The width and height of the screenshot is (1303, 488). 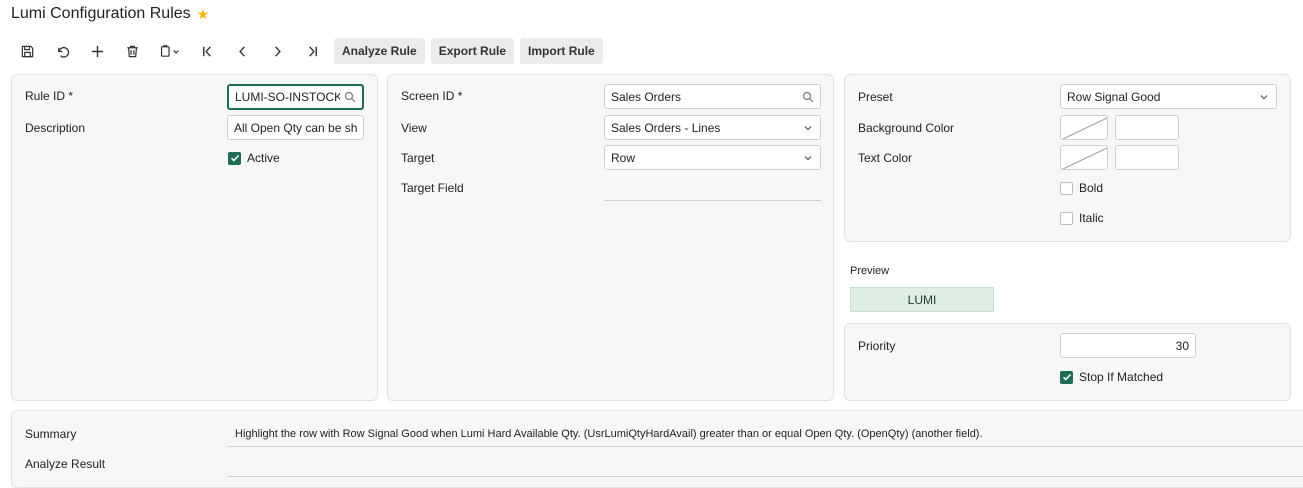 I want to click on stop-if-matched-checkbox: Stop If Matched, so click(x=1111, y=377).